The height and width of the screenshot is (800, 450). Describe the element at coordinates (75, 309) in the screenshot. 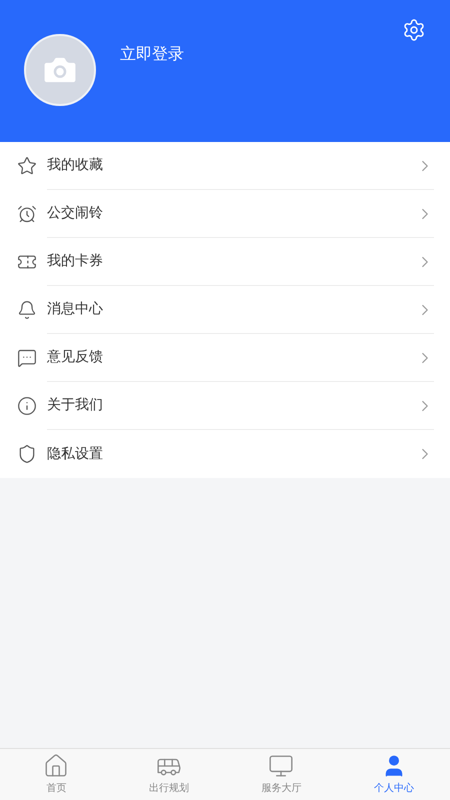

I see `menu-label: 消息中心` at that location.